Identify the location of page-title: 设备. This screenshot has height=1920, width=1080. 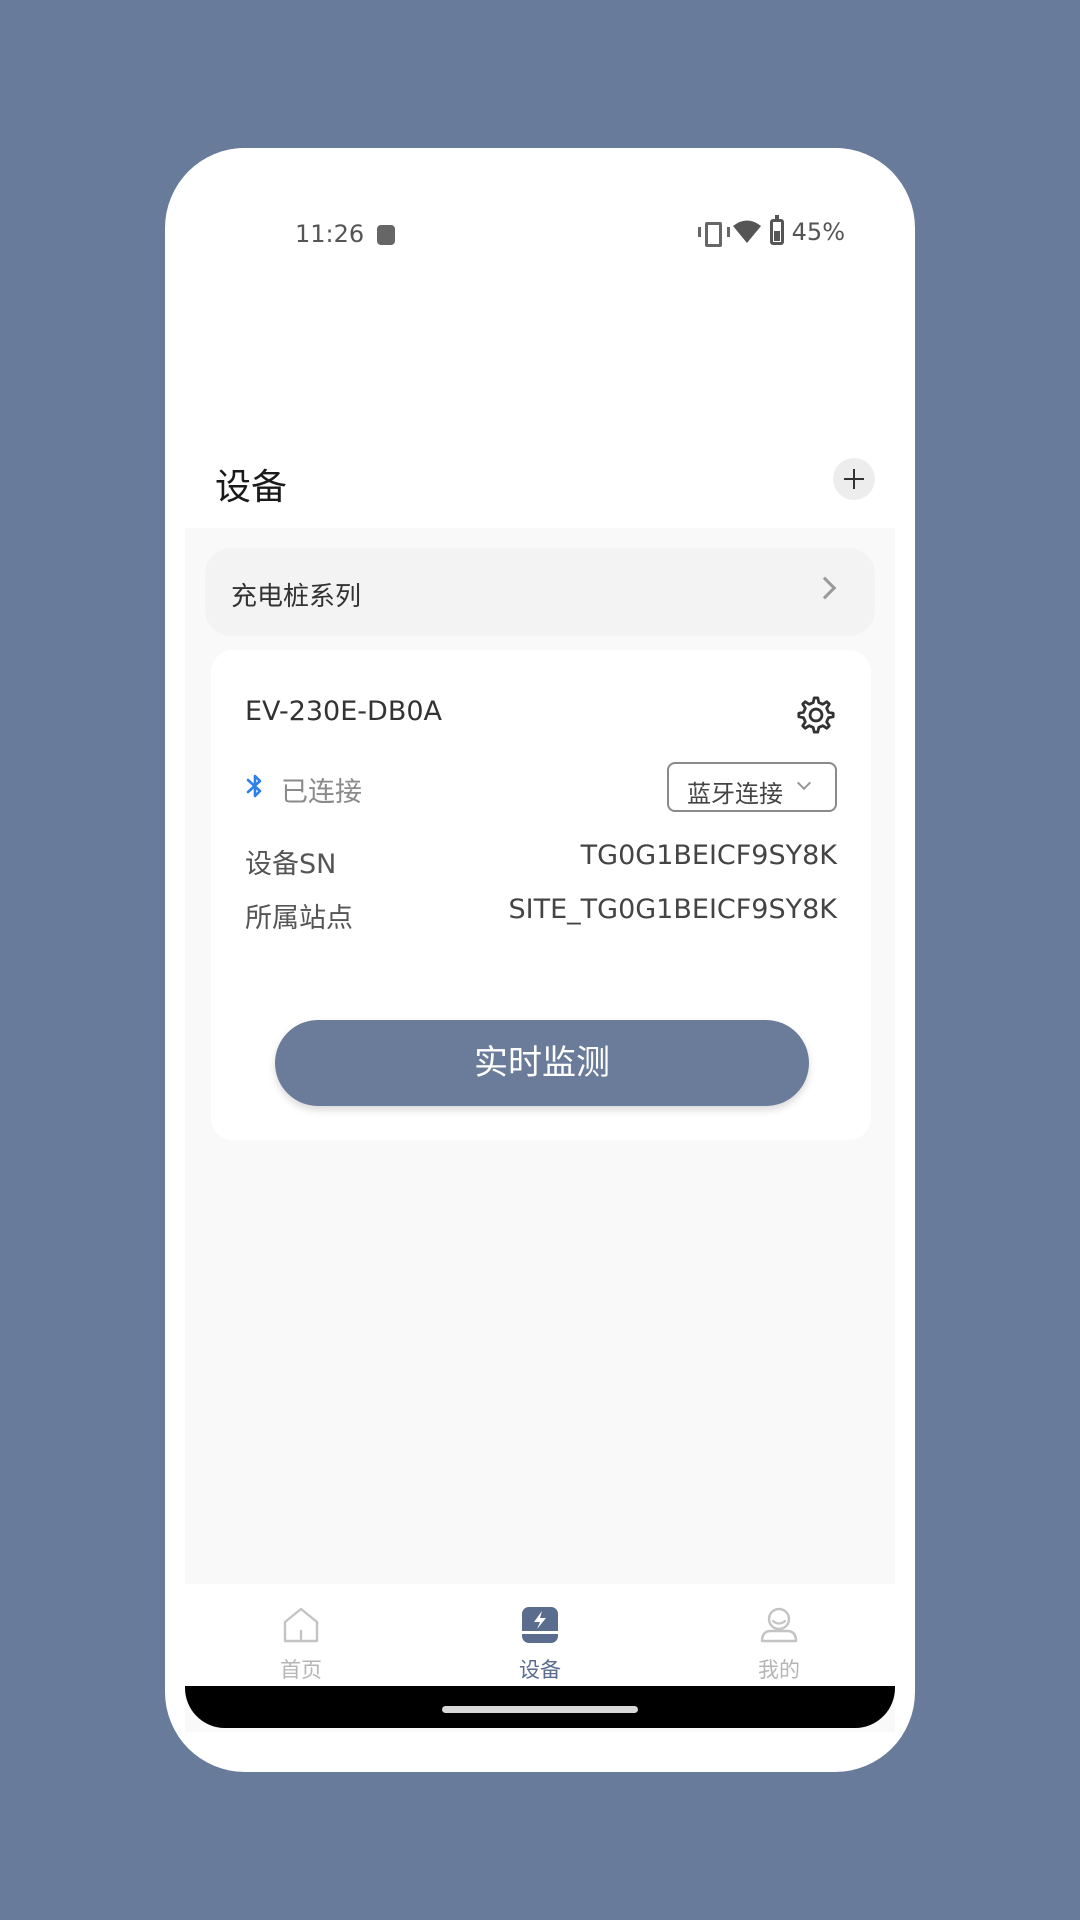
(251, 487).